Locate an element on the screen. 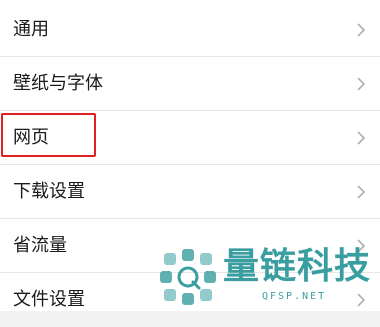 The height and width of the screenshot is (327, 380). settings-item-label: 文件设置 is located at coordinates (49, 299).